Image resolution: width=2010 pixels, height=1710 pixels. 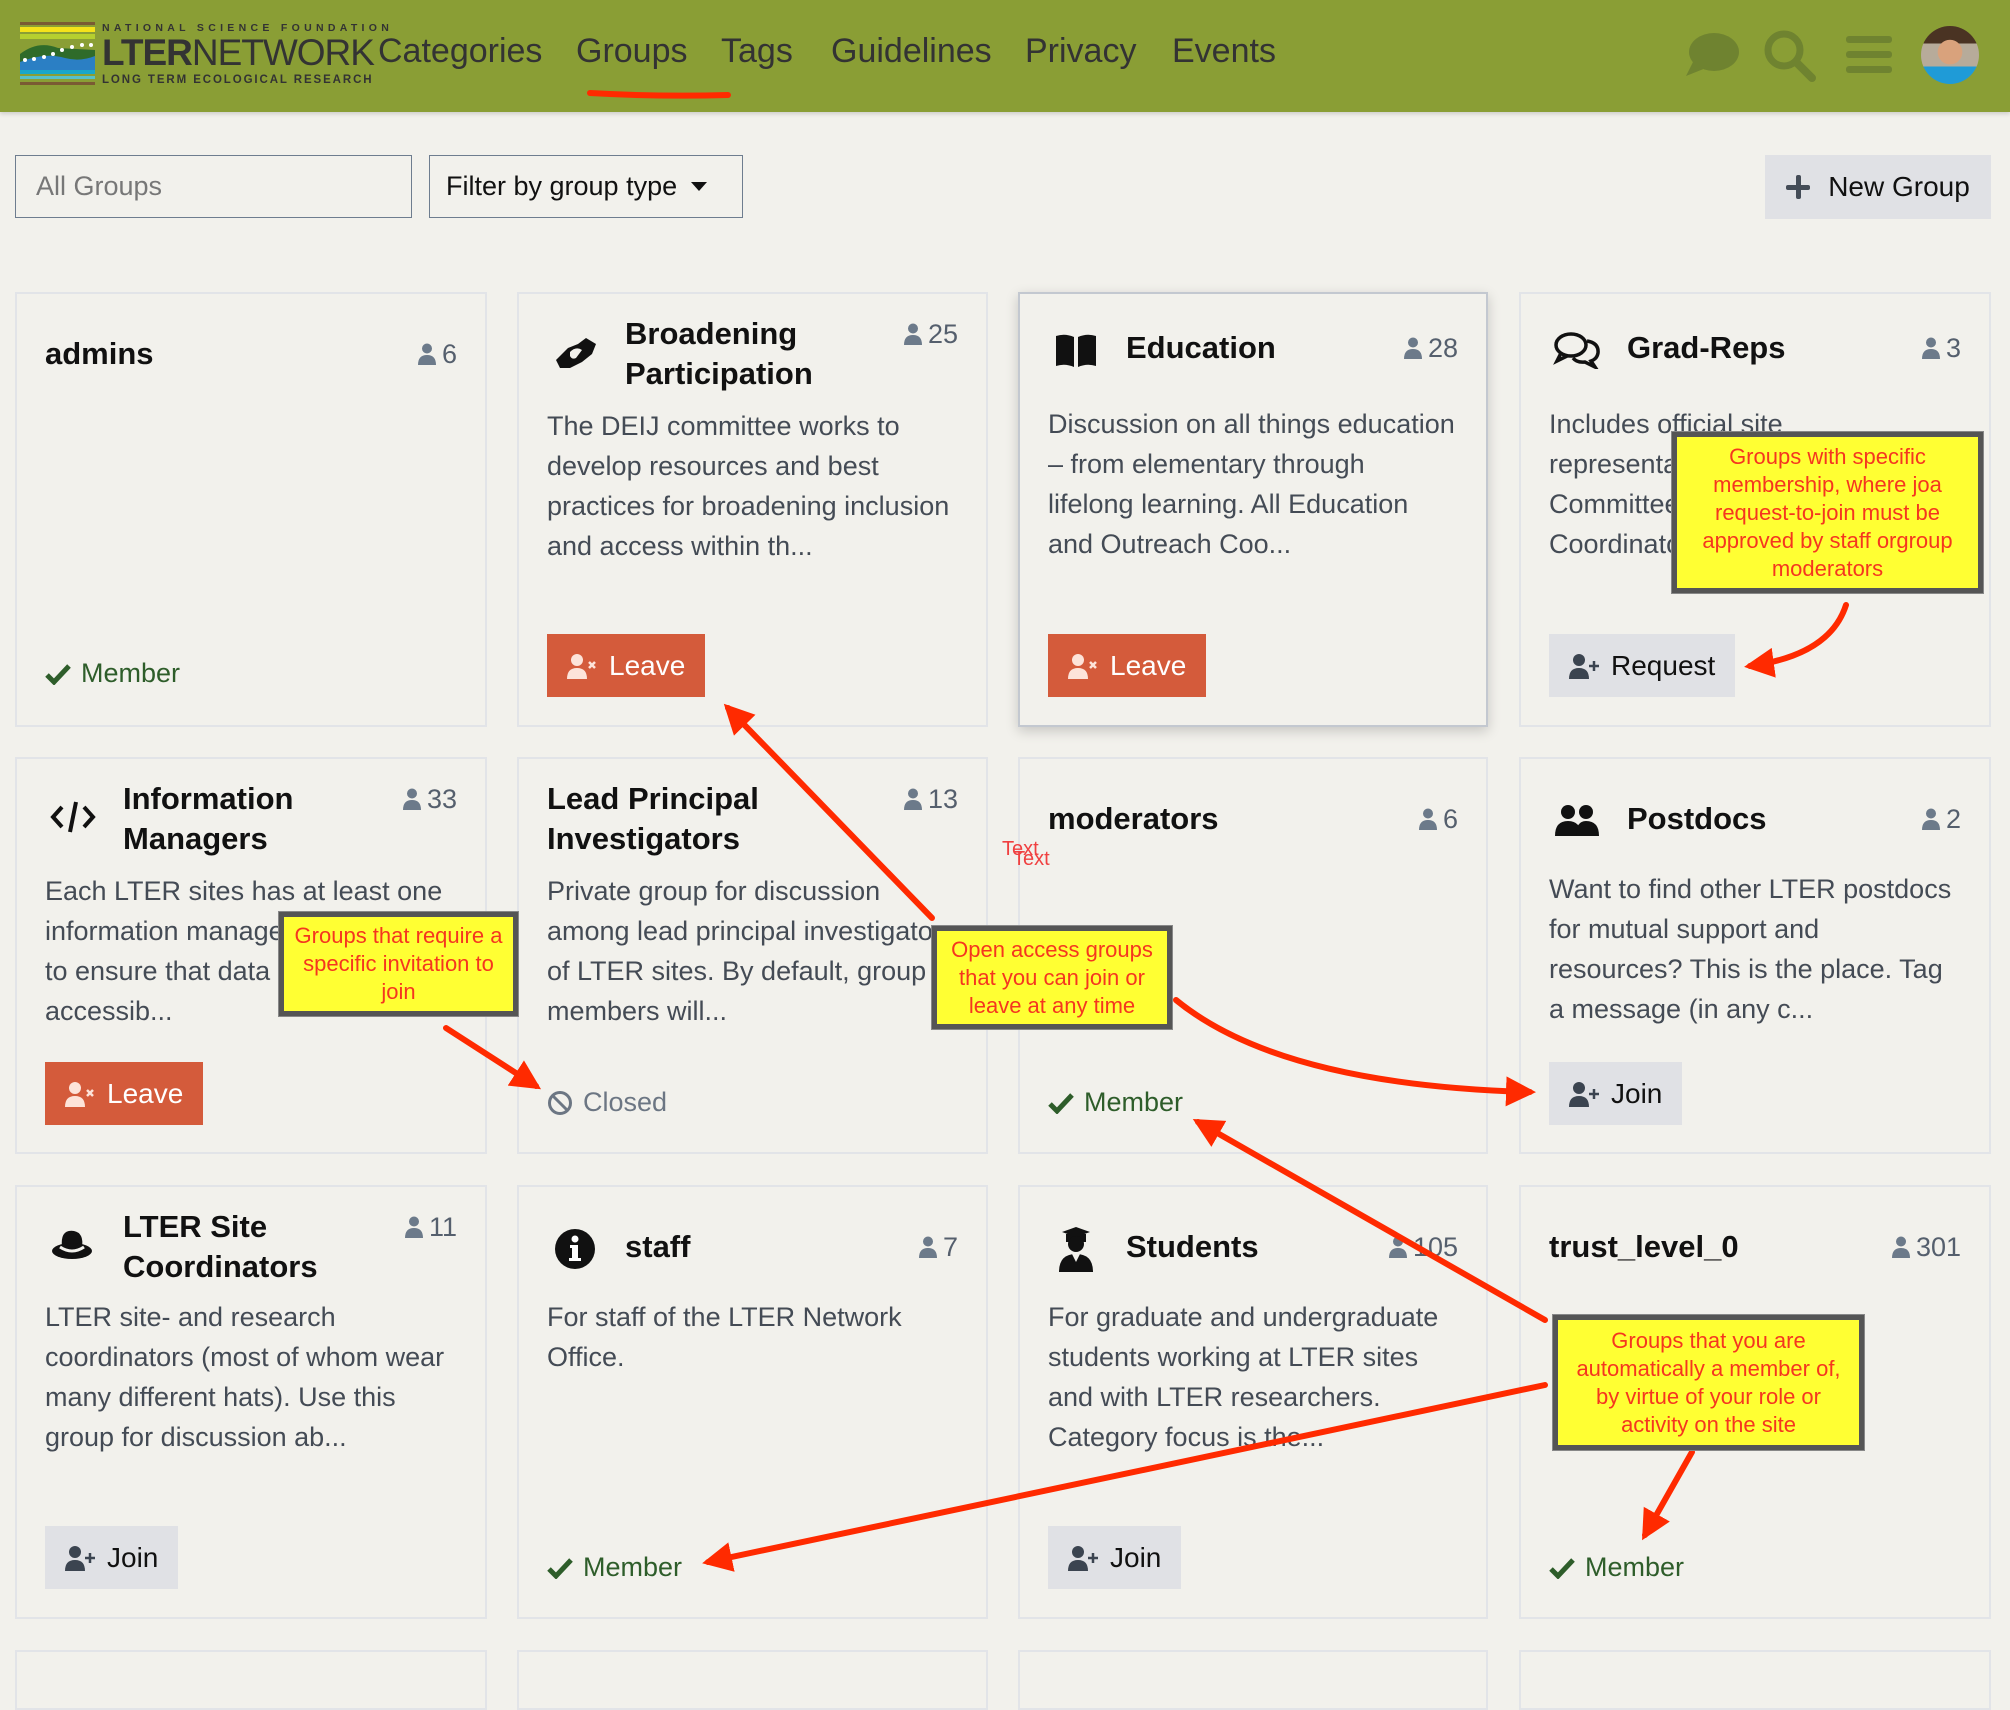 I want to click on member-count-value: 105, so click(x=1435, y=1247).